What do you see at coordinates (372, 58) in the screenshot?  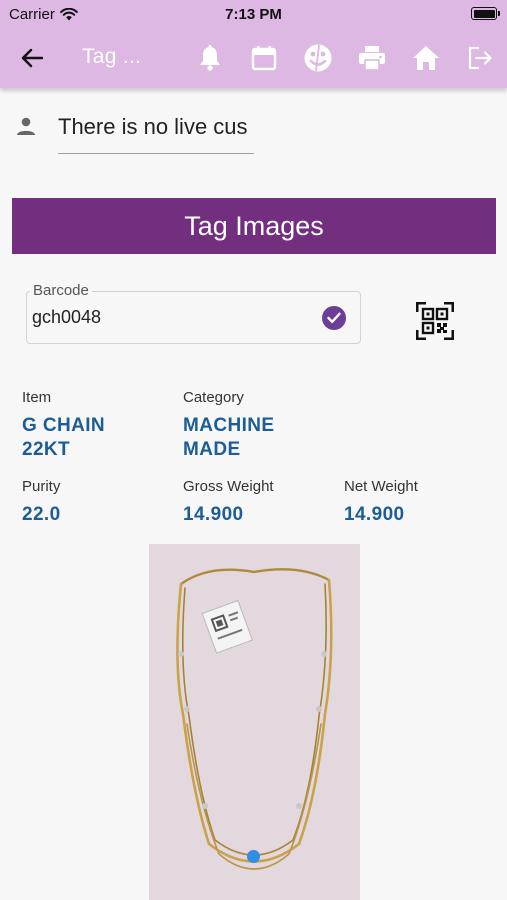 I see `printer-icon` at bounding box center [372, 58].